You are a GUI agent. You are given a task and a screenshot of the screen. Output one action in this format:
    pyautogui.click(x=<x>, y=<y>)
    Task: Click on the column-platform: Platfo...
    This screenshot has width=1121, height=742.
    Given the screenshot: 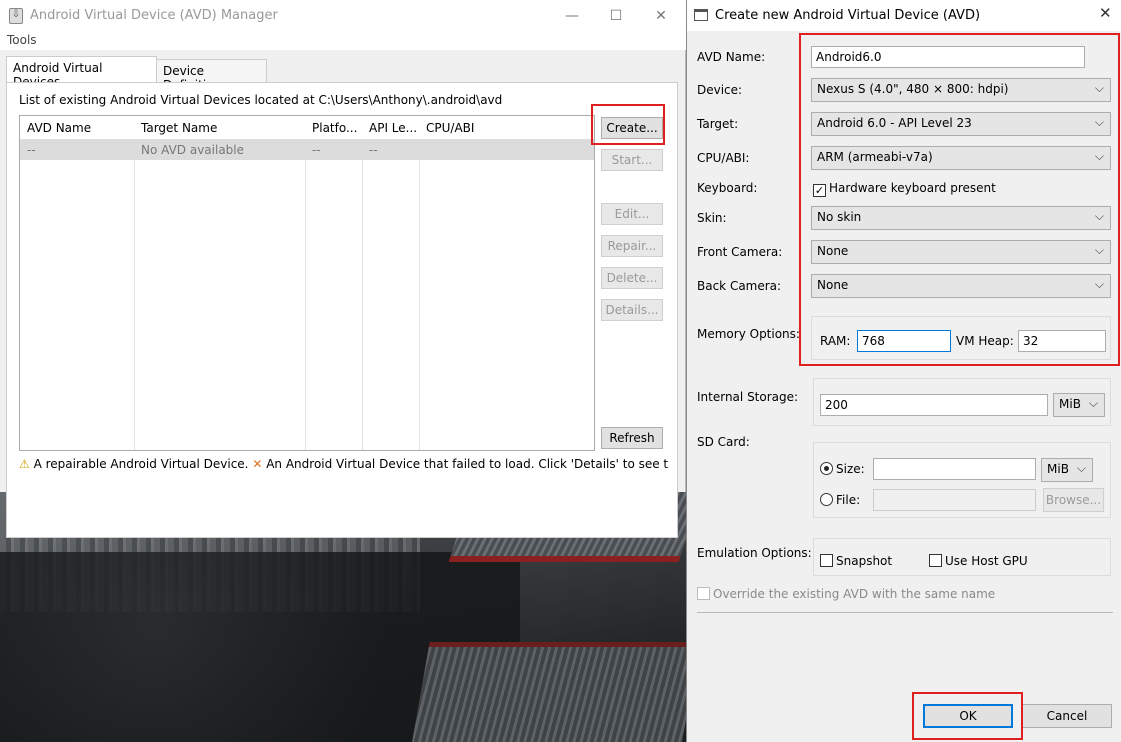 What is the action you would take?
    pyautogui.click(x=334, y=128)
    